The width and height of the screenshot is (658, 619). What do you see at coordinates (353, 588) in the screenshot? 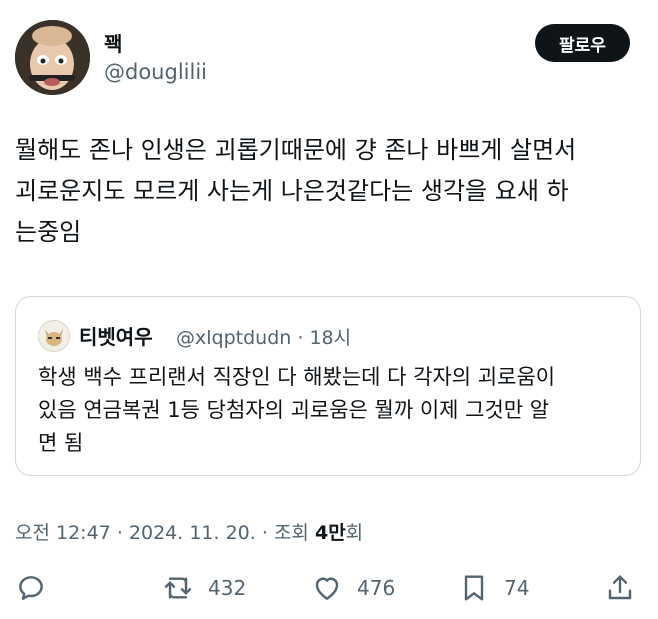
I see `like-button: 476` at bounding box center [353, 588].